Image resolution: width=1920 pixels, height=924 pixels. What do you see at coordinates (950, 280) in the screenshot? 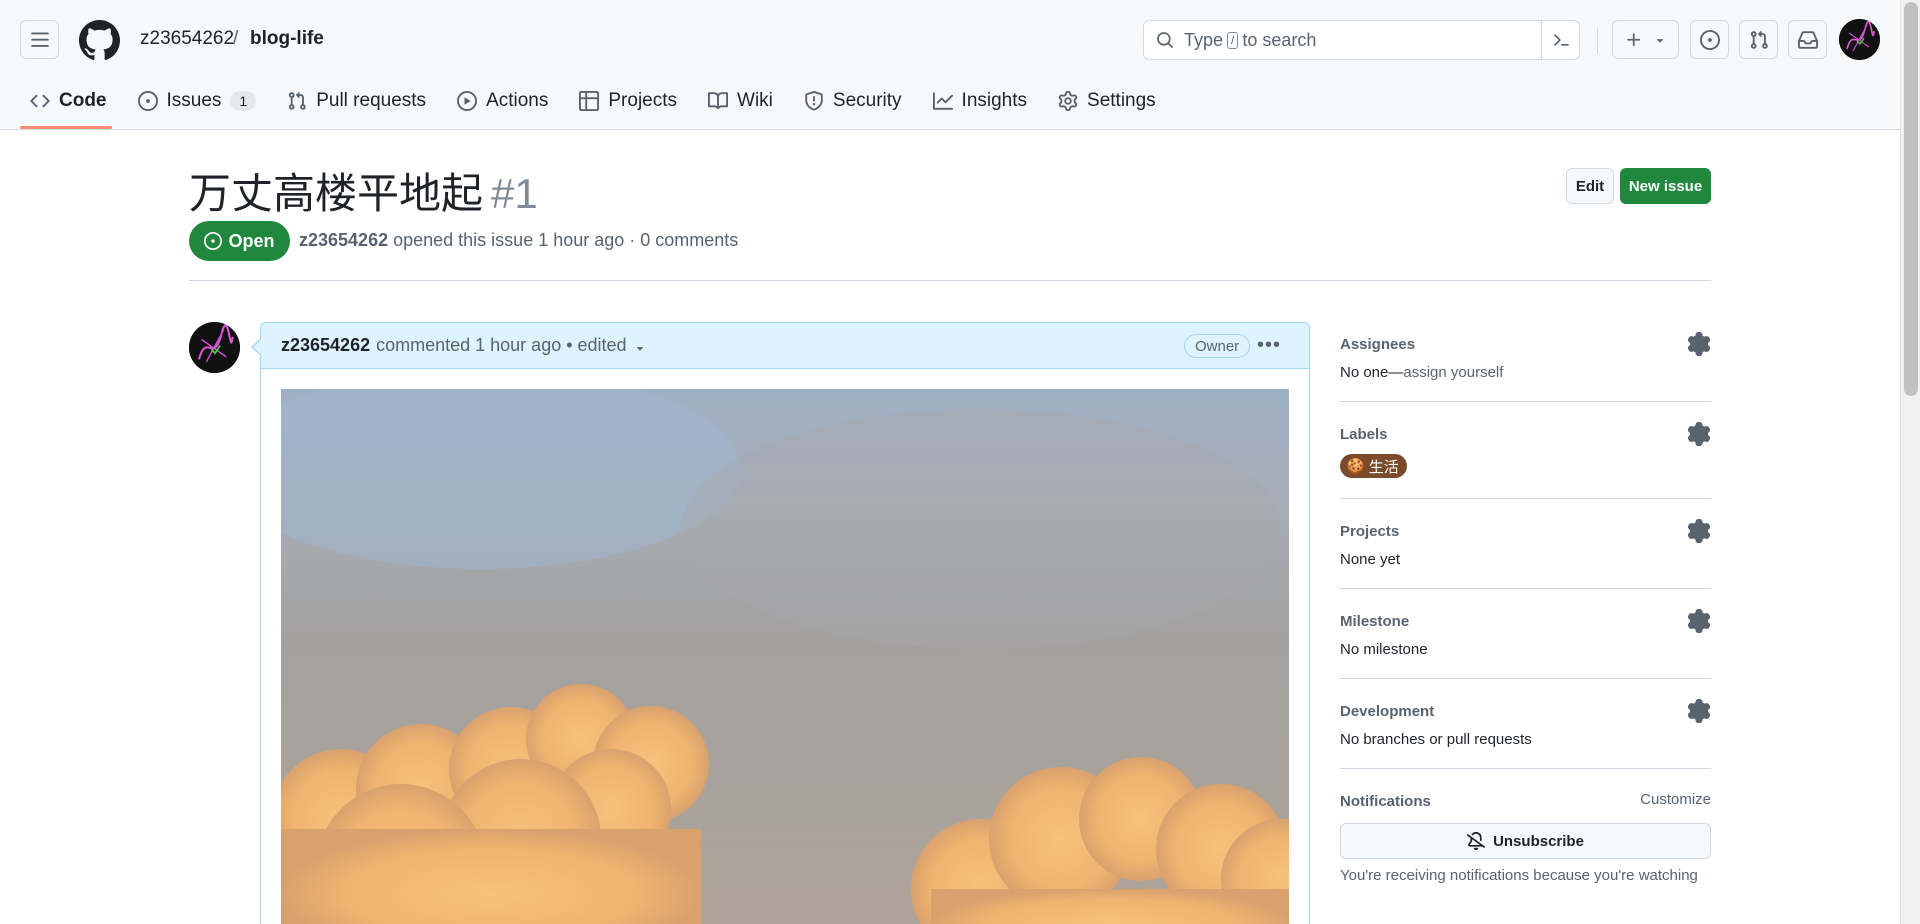
I see `title-divider` at bounding box center [950, 280].